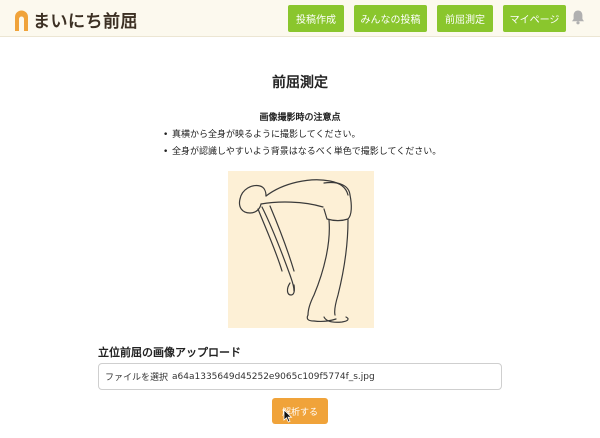 The height and width of the screenshot is (438, 600). Describe the element at coordinates (432, 18) in the screenshot. I see `nav: 投稿作成 みんなの投稿 前屈測定 マイページ` at that location.